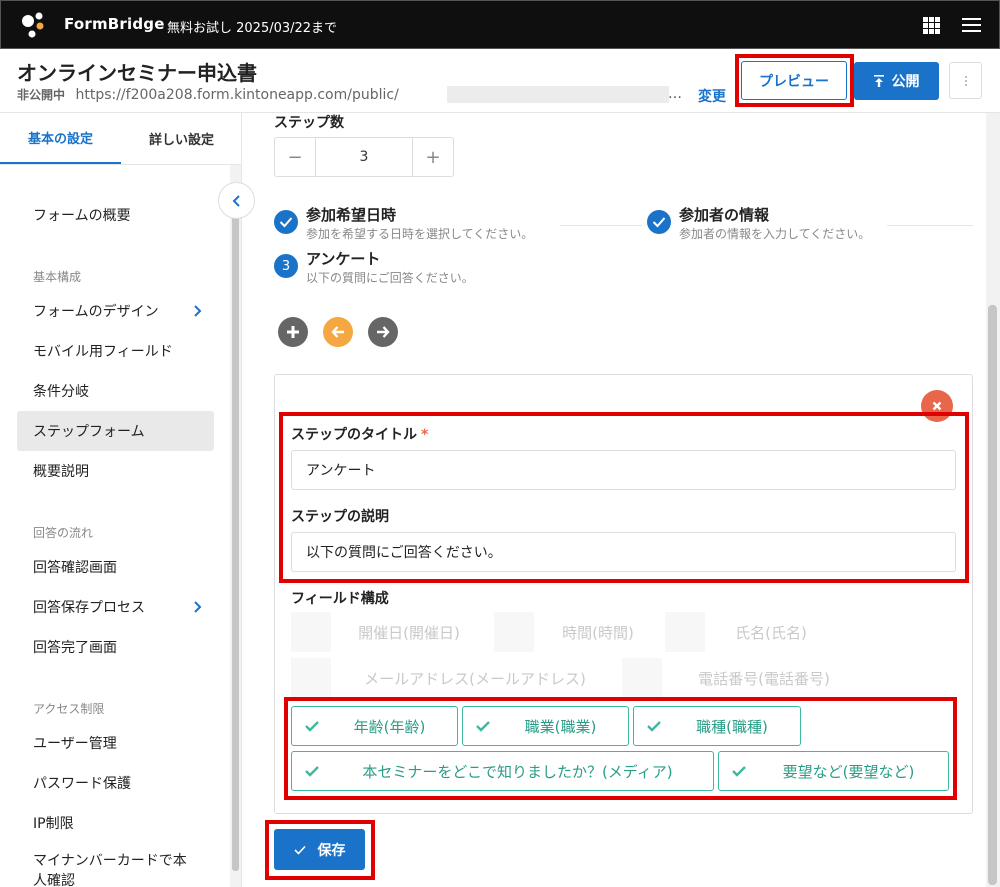  Describe the element at coordinates (96, 312) in the screenshot. I see `sidebar-item-label: フォームのデザイン` at that location.